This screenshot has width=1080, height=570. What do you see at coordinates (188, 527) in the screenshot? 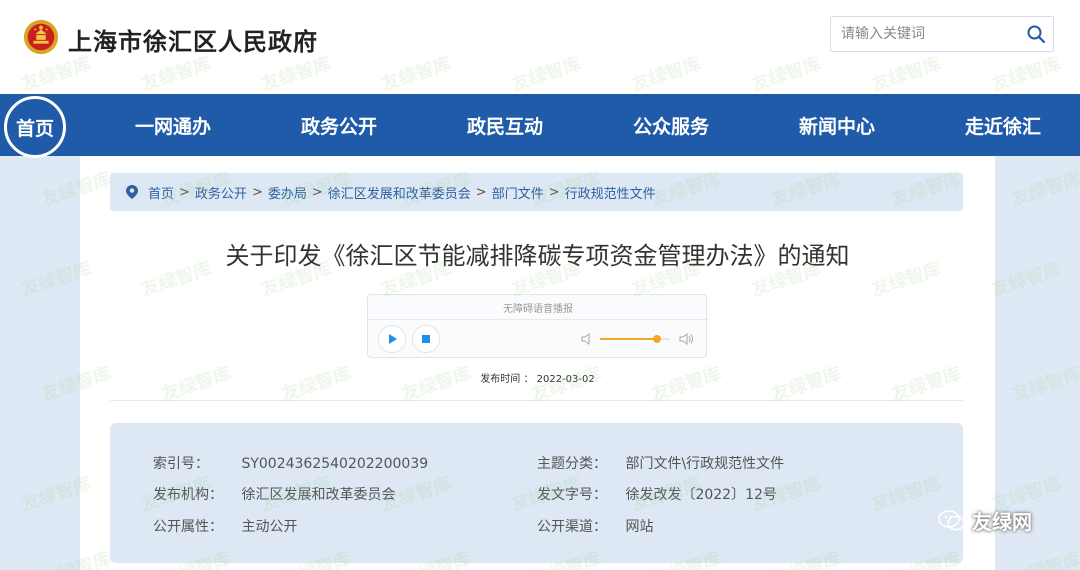
I see `meta-open-attr-label: 公开属性：` at bounding box center [188, 527].